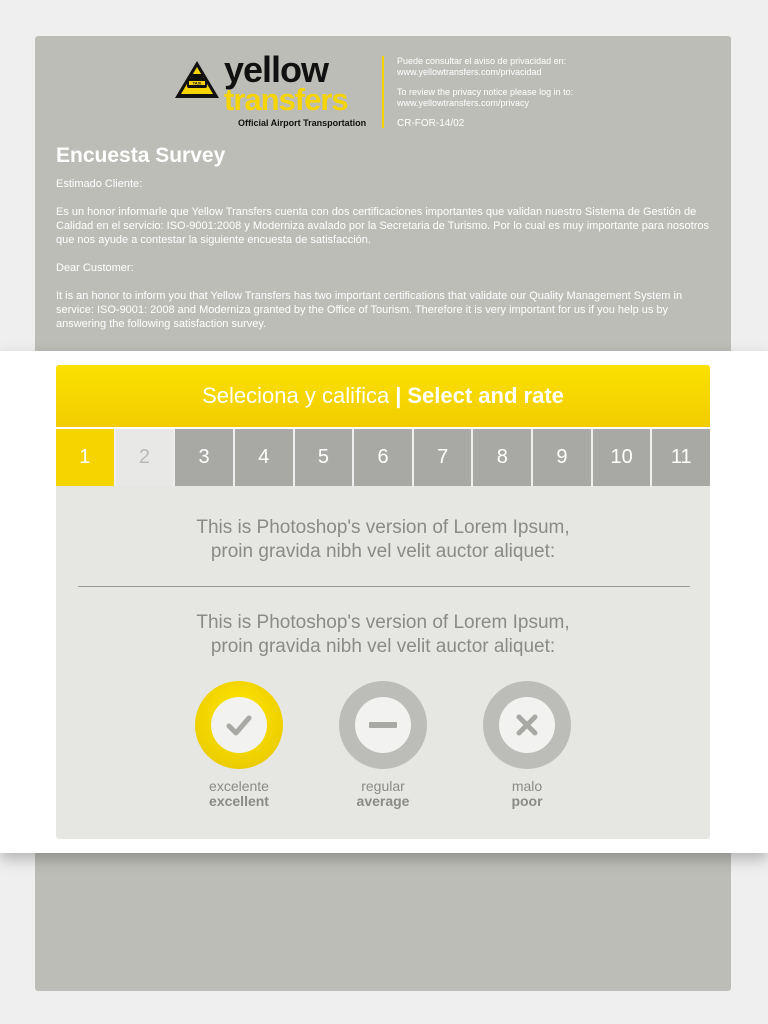 This screenshot has width=768, height=1024. What do you see at coordinates (431, 123) in the screenshot?
I see `form-code: CR-FOR-14/02` at bounding box center [431, 123].